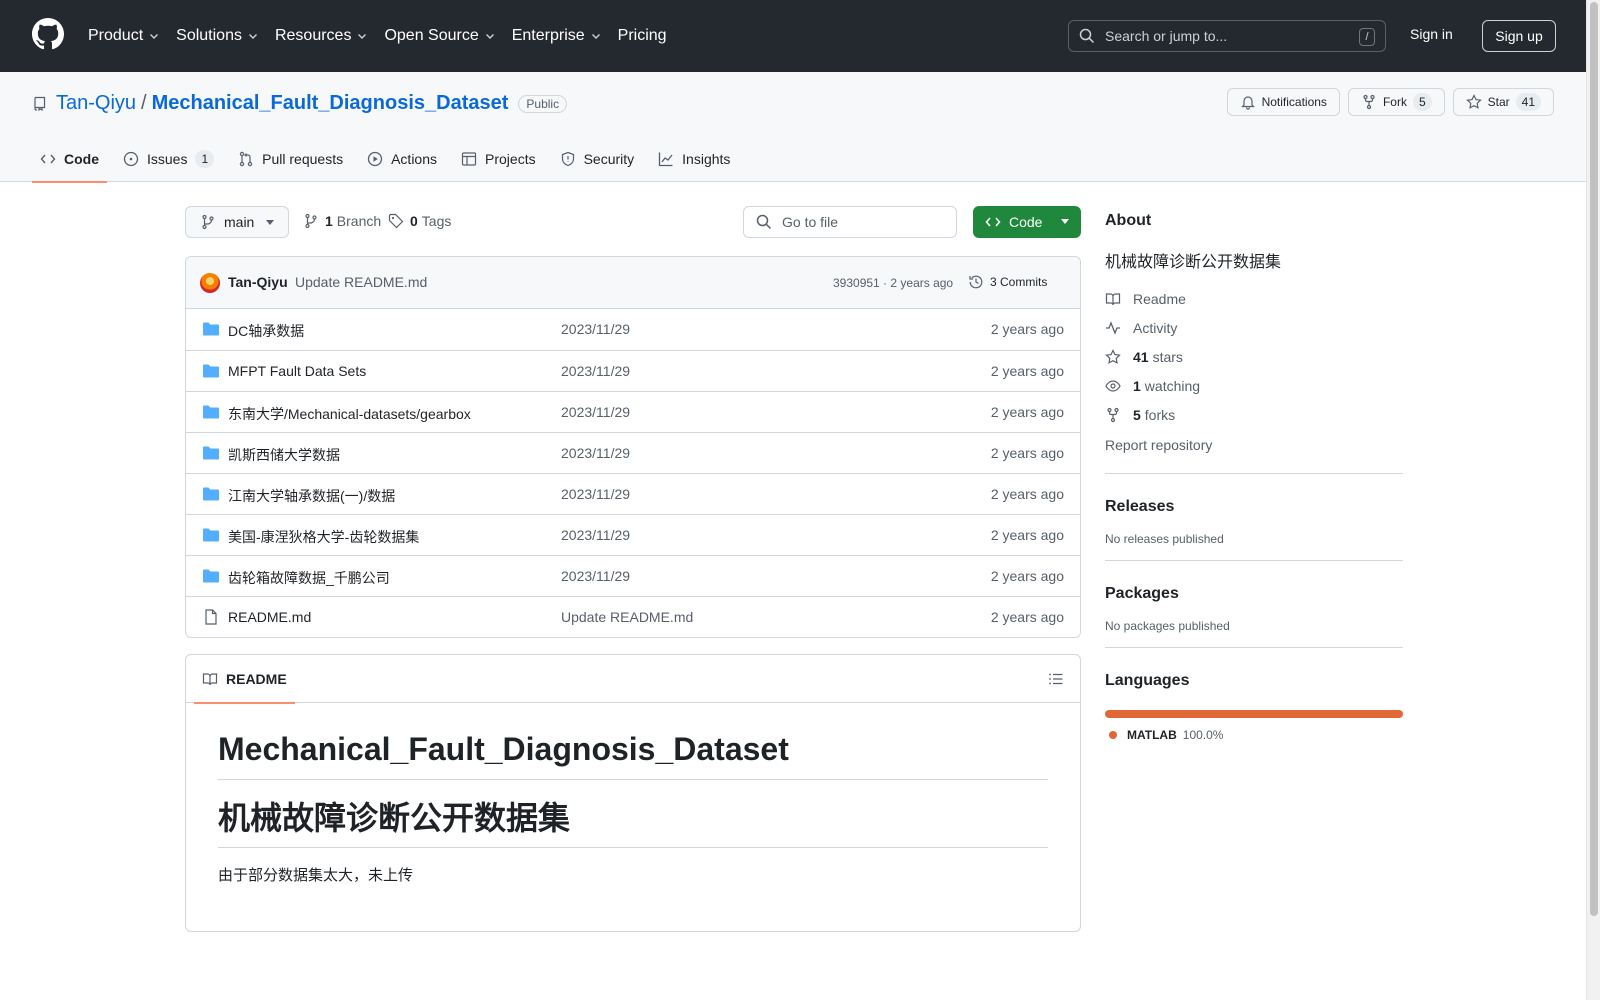  Describe the element at coordinates (1519, 36) in the screenshot. I see `sign-up-button: Sign up` at that location.